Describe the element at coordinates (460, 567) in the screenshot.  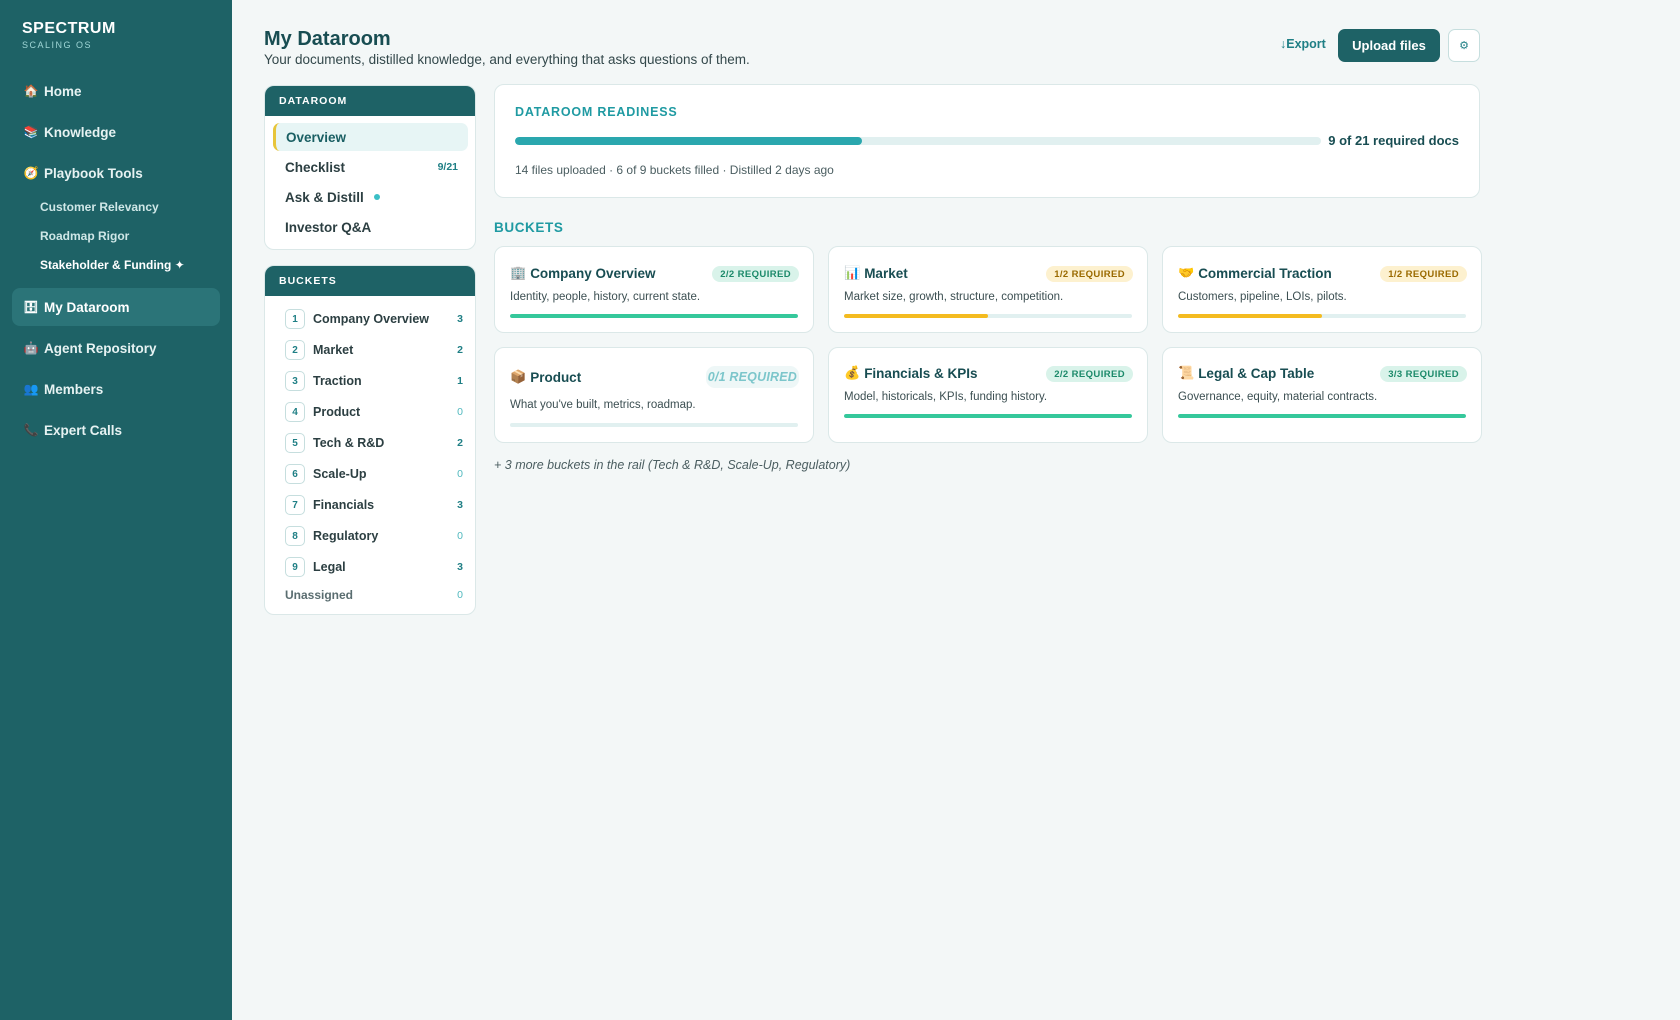
I see `bucket-count: 3` at that location.